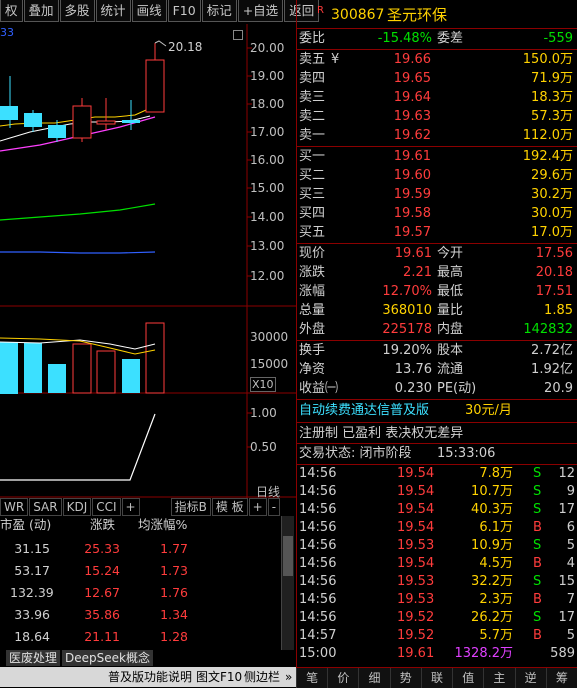  What do you see at coordinates (77, 507) in the screenshot?
I see `tab-kdj: KDJ` at bounding box center [77, 507].